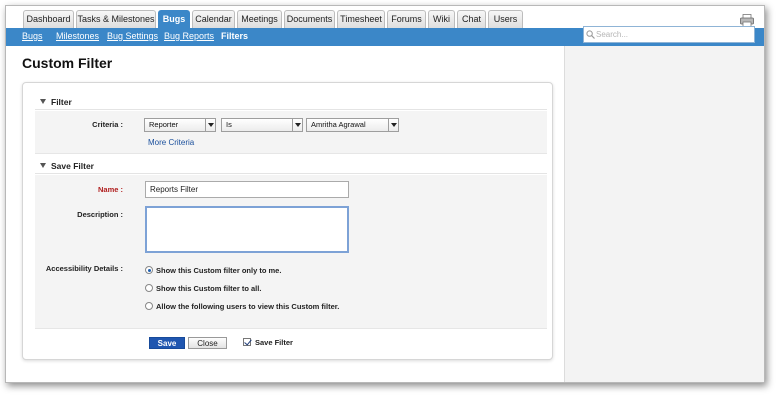  What do you see at coordinates (48, 19) in the screenshot?
I see `tab-dashboard: Dashboard` at bounding box center [48, 19].